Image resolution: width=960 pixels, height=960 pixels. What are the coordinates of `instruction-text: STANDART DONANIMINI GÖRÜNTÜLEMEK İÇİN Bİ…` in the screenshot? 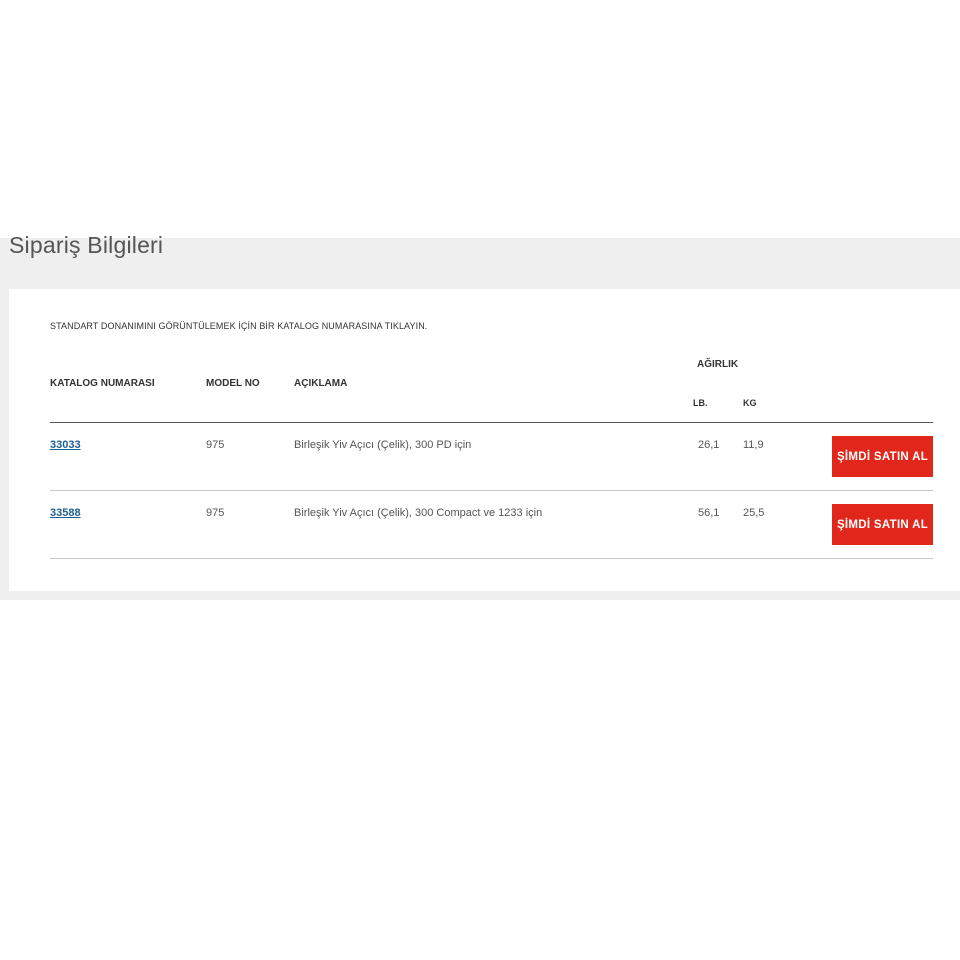 It's located at (239, 326).